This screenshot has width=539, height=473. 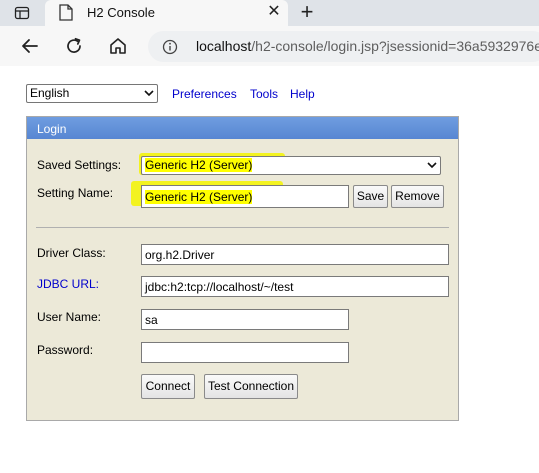 I want to click on driver-class-value: org.h2.Driver, so click(x=180, y=255).